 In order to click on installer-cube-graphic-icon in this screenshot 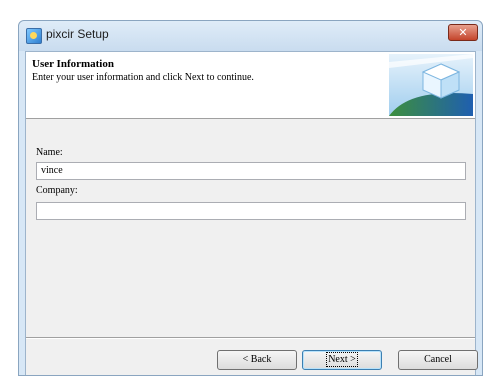, I will do `click(431, 85)`.